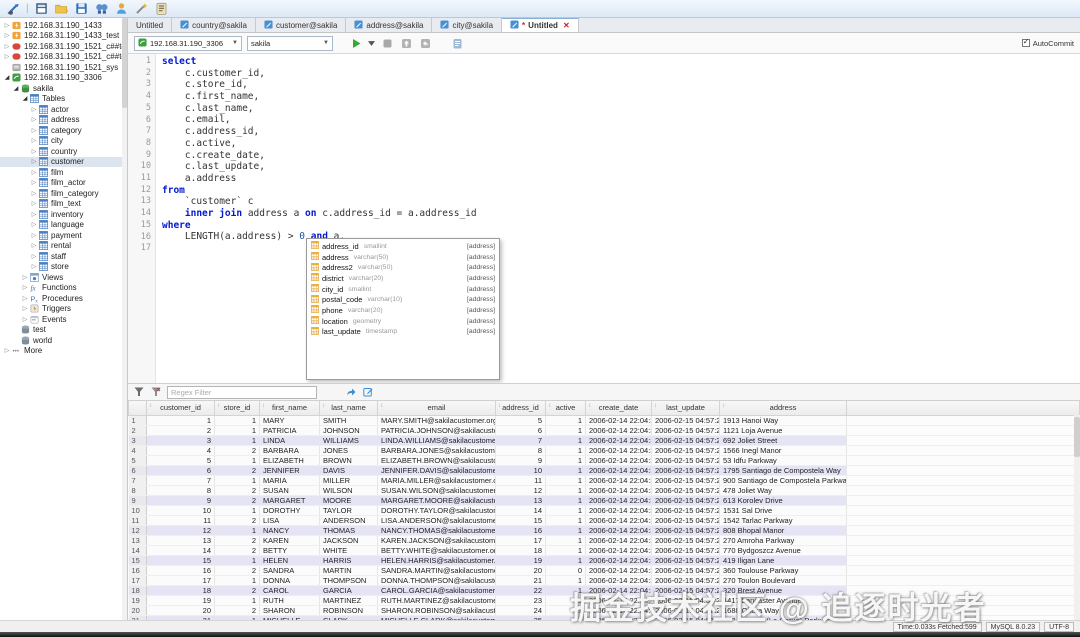 Image resolution: width=1080 pixels, height=637 pixels. Describe the element at coordinates (156, 392) in the screenshot. I see `filter-clear-icon` at that location.